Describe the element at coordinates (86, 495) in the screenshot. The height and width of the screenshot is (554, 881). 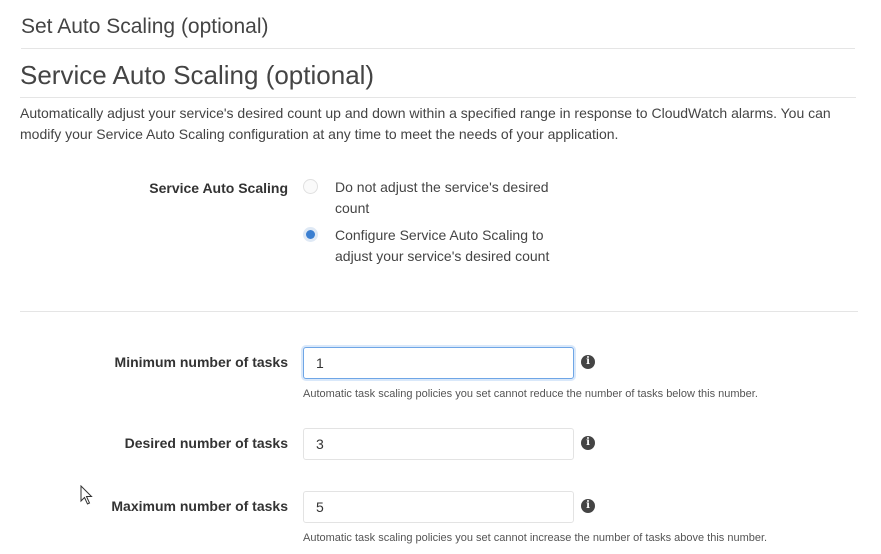
I see `mouse-pointer-icon` at that location.